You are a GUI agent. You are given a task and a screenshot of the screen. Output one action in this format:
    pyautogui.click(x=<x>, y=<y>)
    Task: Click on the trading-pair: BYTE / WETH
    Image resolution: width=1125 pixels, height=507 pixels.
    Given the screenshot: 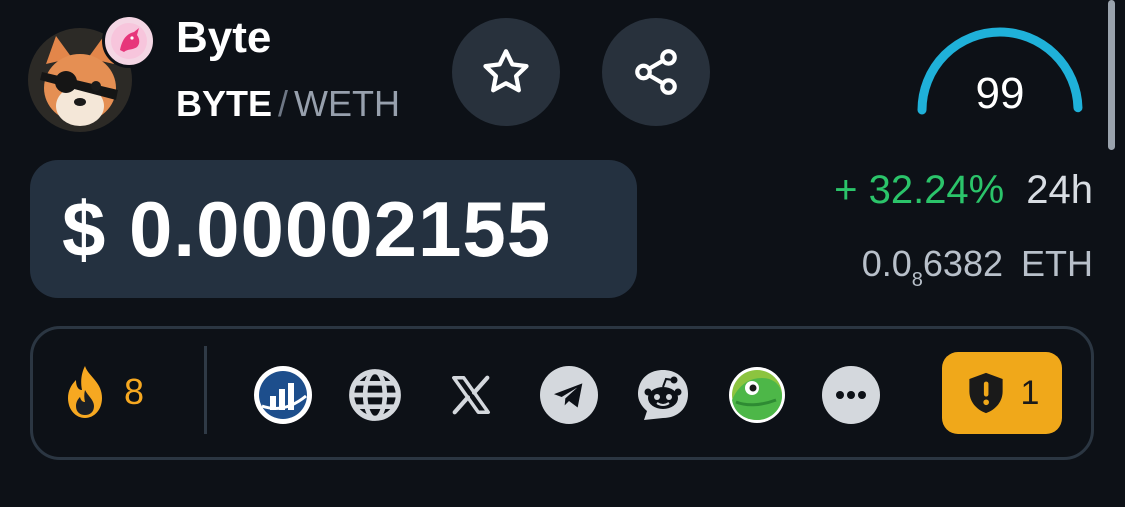 What is the action you would take?
    pyautogui.click(x=288, y=104)
    